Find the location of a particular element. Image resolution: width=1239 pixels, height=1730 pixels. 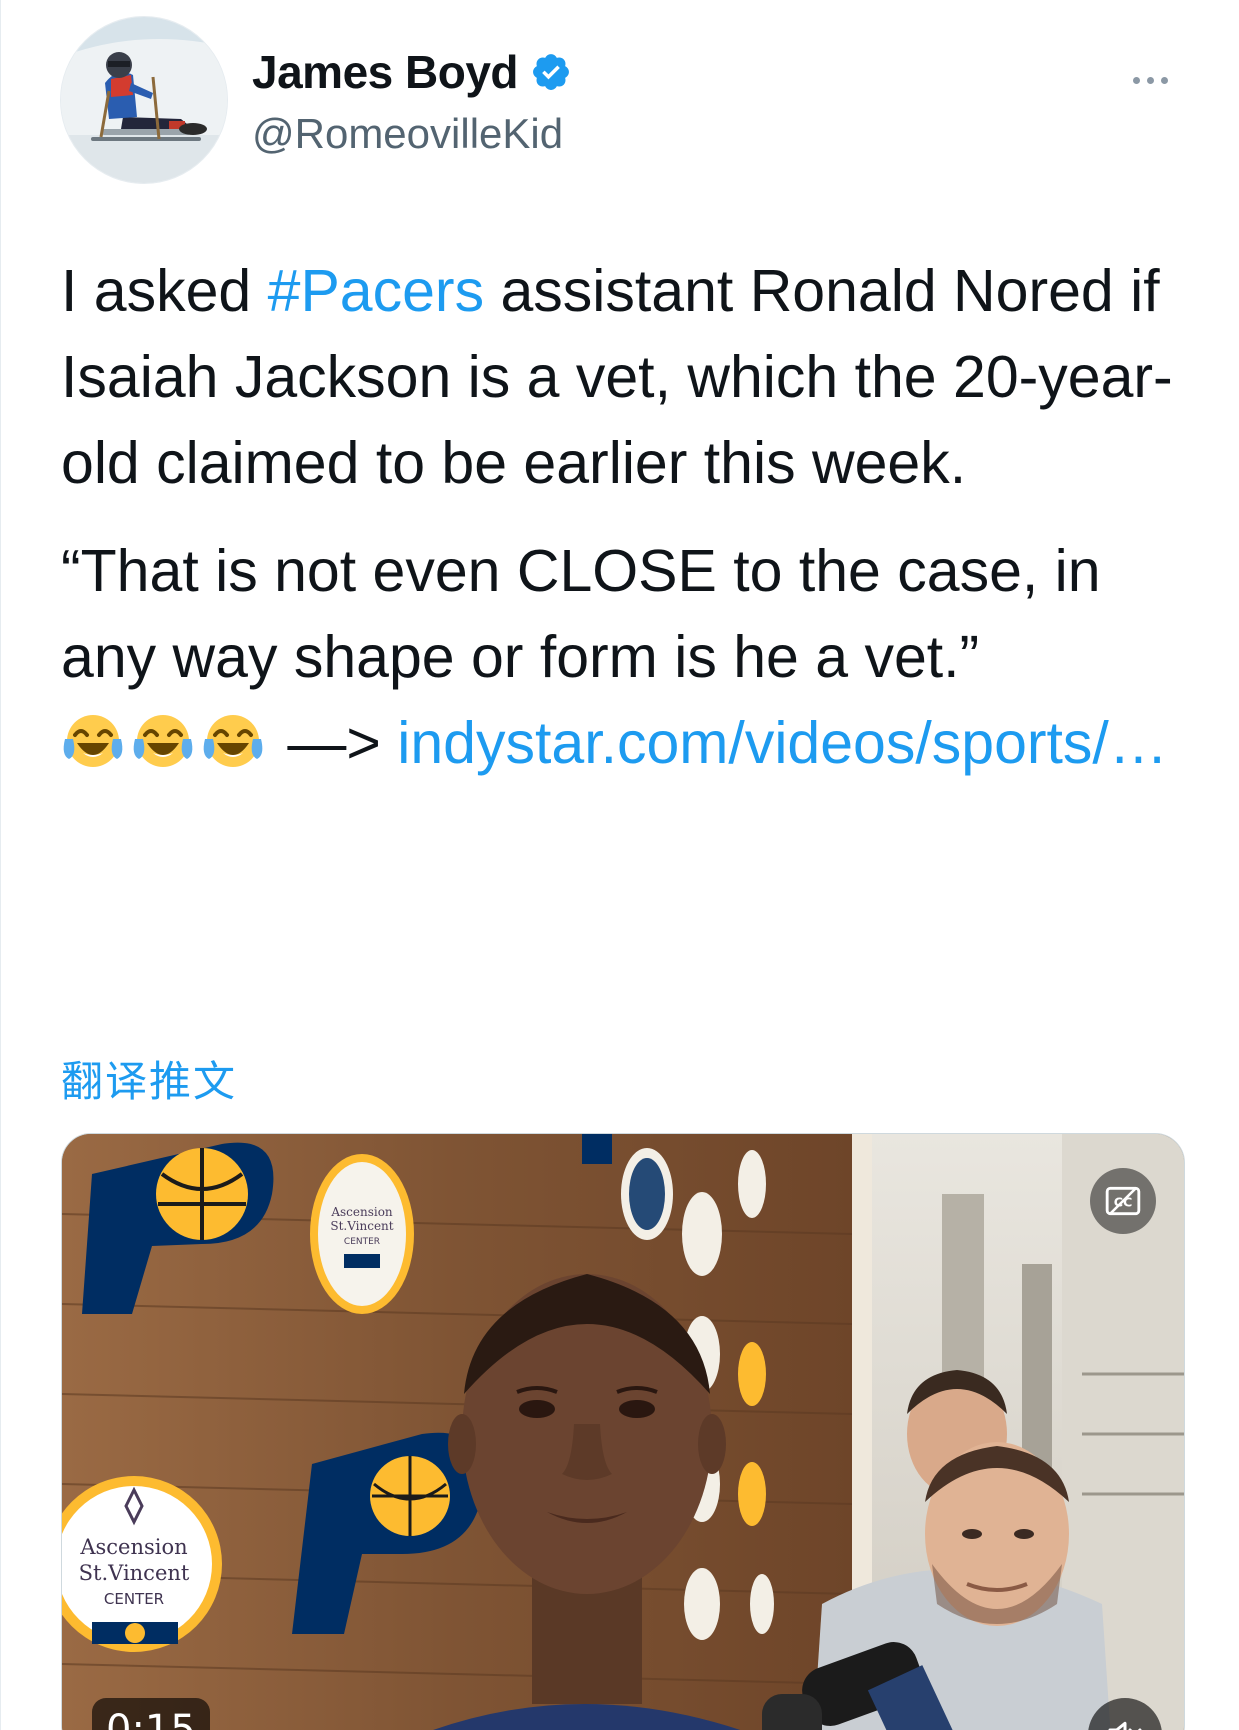

video-duration: 0:15 is located at coordinates (151, 1714).